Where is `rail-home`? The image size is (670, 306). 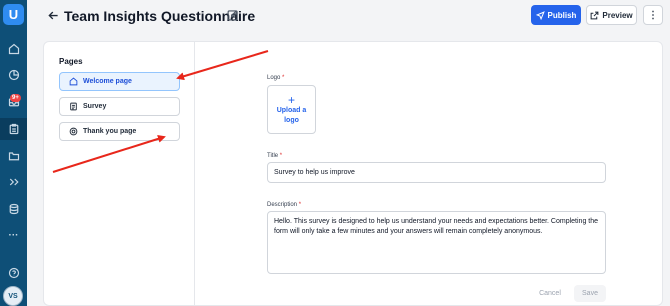 rail-home is located at coordinates (13, 49).